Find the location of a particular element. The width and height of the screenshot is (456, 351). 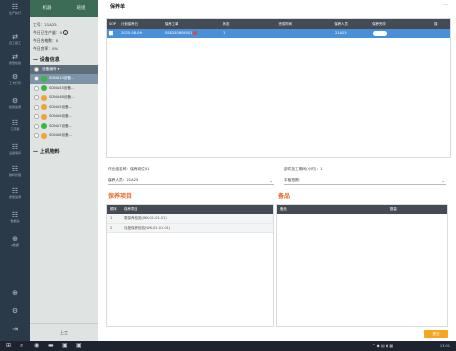

rail-item-data: ☷ 数据采 is located at coordinates (15, 217).